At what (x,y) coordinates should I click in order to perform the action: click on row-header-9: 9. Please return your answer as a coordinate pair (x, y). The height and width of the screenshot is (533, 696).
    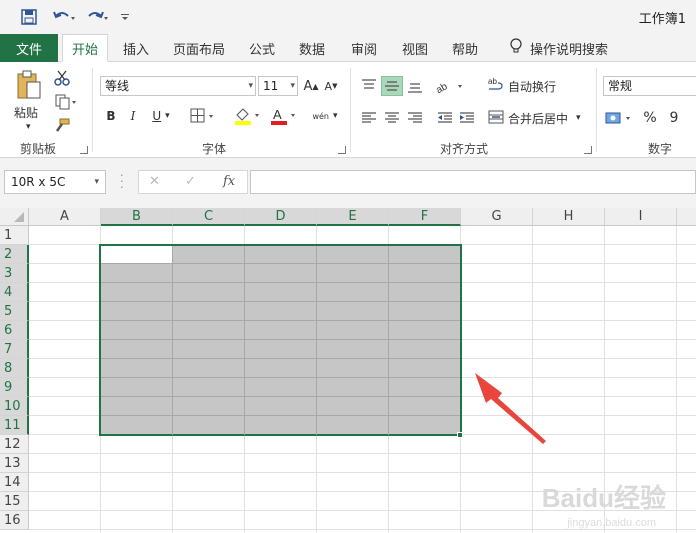
    Looking at the image, I should click on (14, 387).